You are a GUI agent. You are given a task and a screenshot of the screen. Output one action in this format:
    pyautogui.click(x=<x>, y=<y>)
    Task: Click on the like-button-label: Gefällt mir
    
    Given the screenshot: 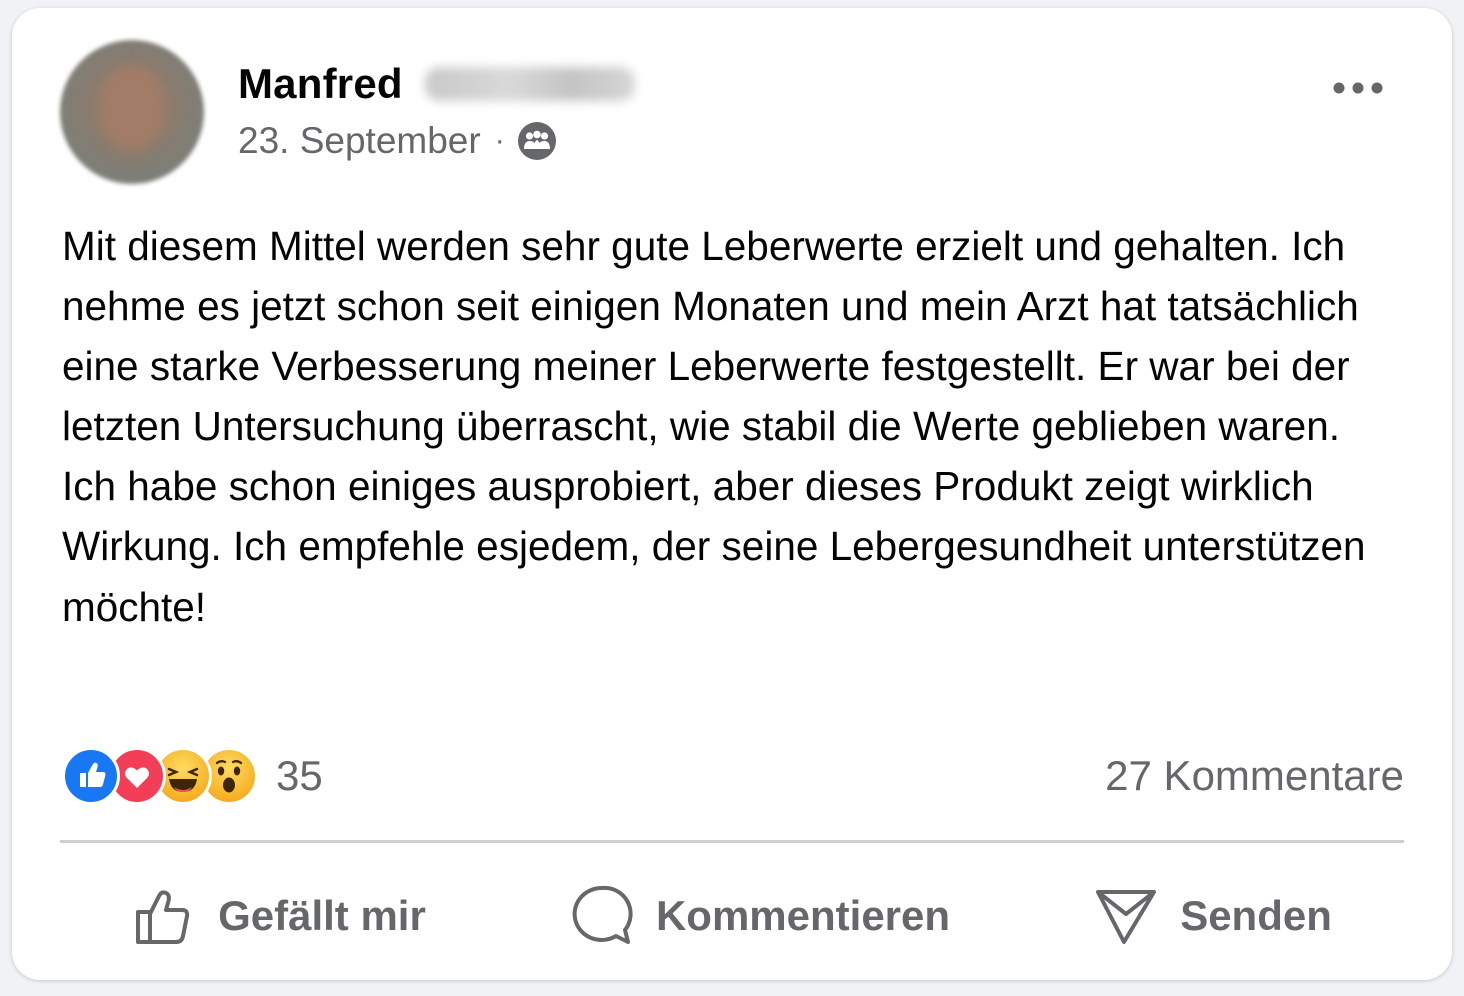 What is the action you would take?
    pyautogui.click(x=322, y=915)
    